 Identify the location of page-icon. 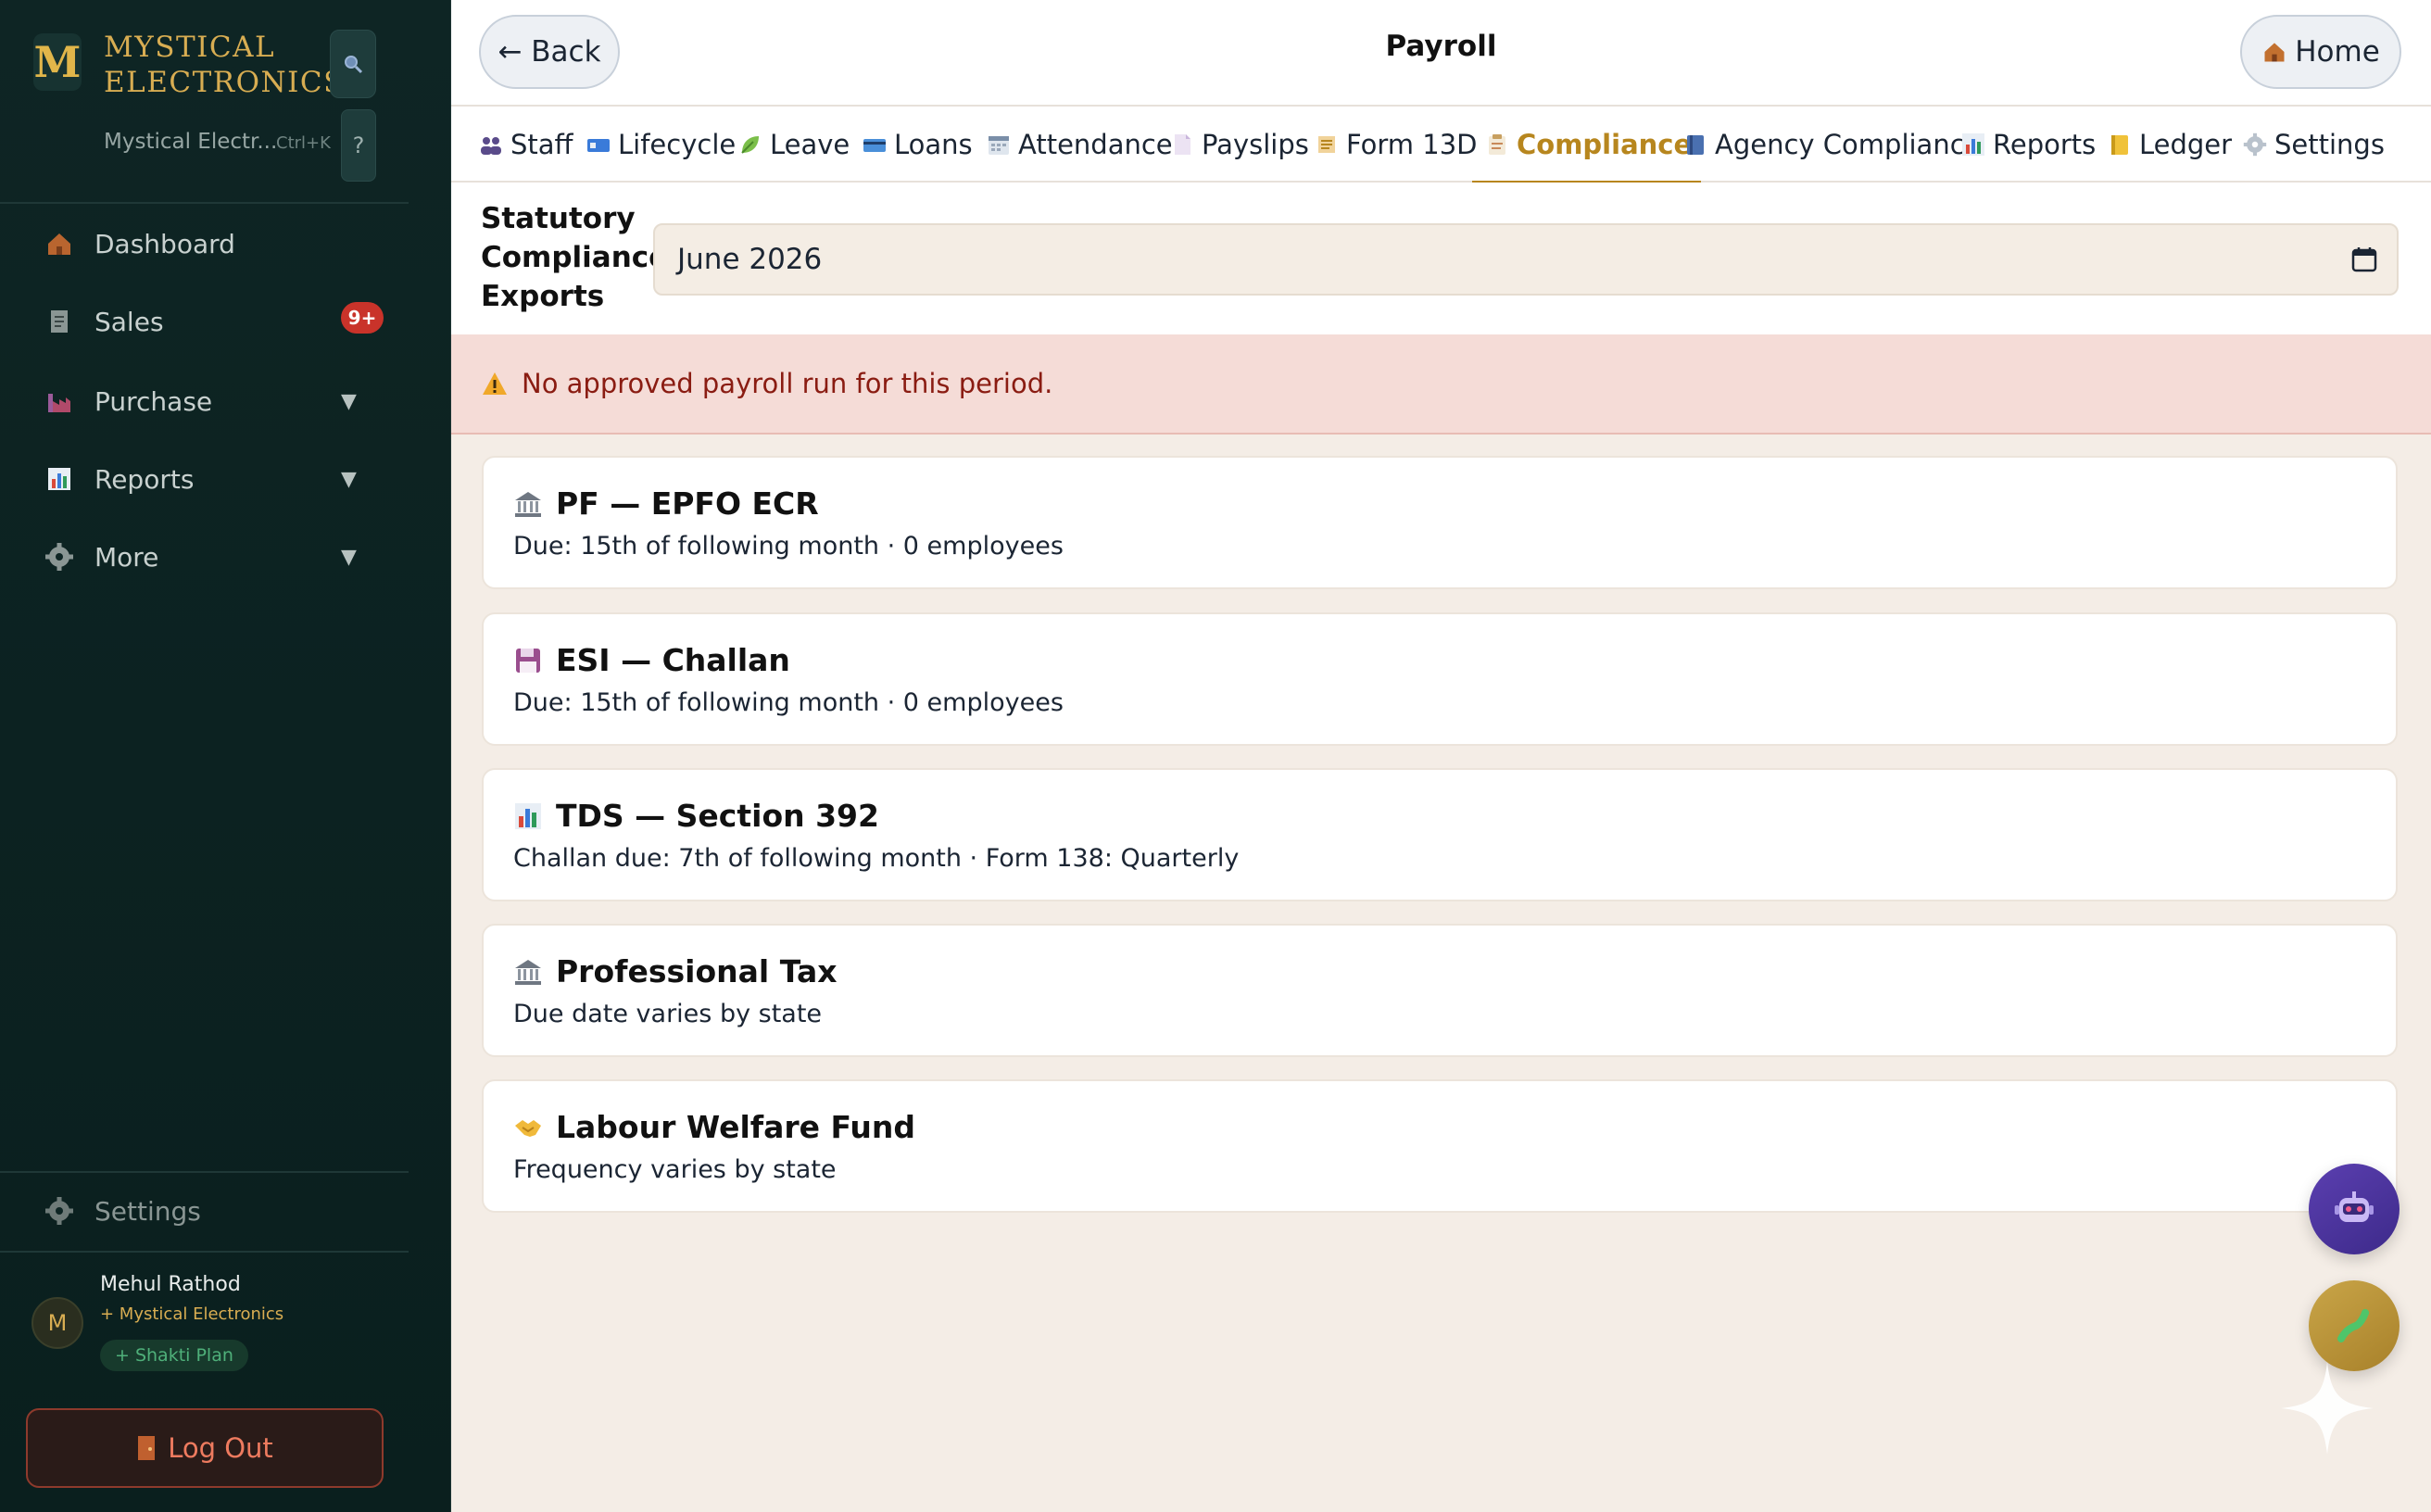
(1182, 144).